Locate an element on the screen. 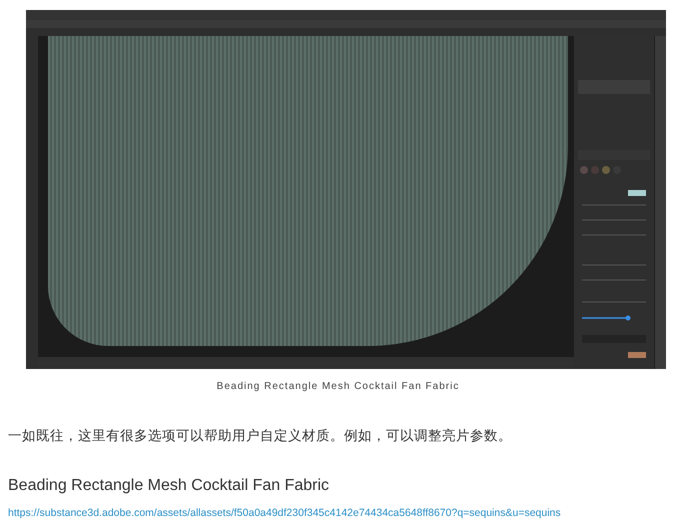 Image resolution: width=676 pixels, height=529 pixels. figure-caption: Beading Rectangle Mesh Cocktail Fan Fabric is located at coordinates (338, 387).